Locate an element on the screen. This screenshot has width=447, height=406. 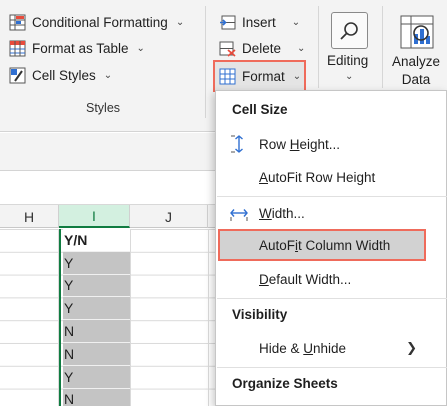
selected-column-i: Y/N Y Y Y N N Y N is located at coordinates (94, 317).